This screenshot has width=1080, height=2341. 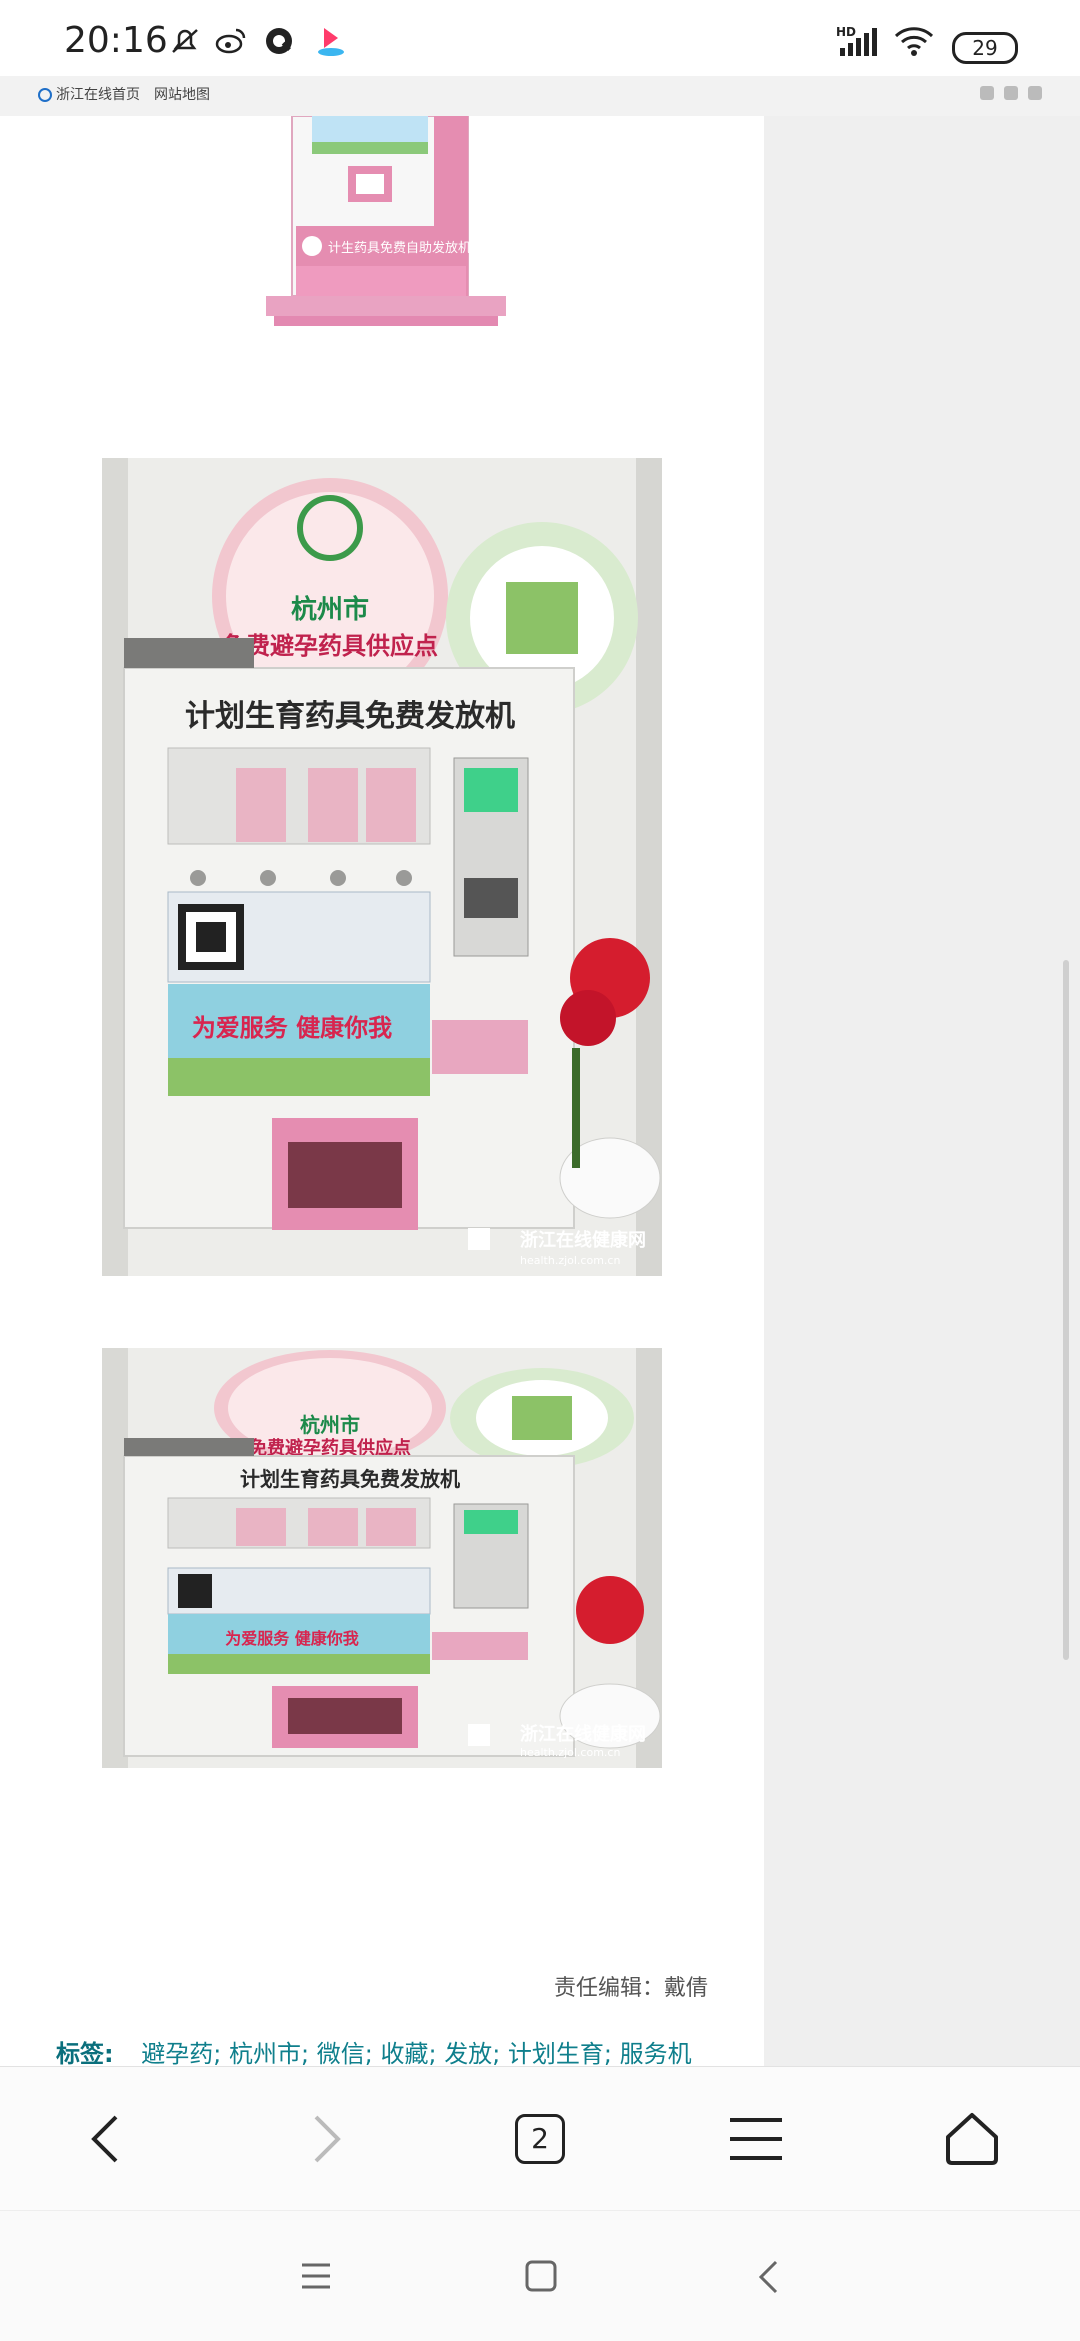 I want to click on q-app-icon, so click(x=279, y=41).